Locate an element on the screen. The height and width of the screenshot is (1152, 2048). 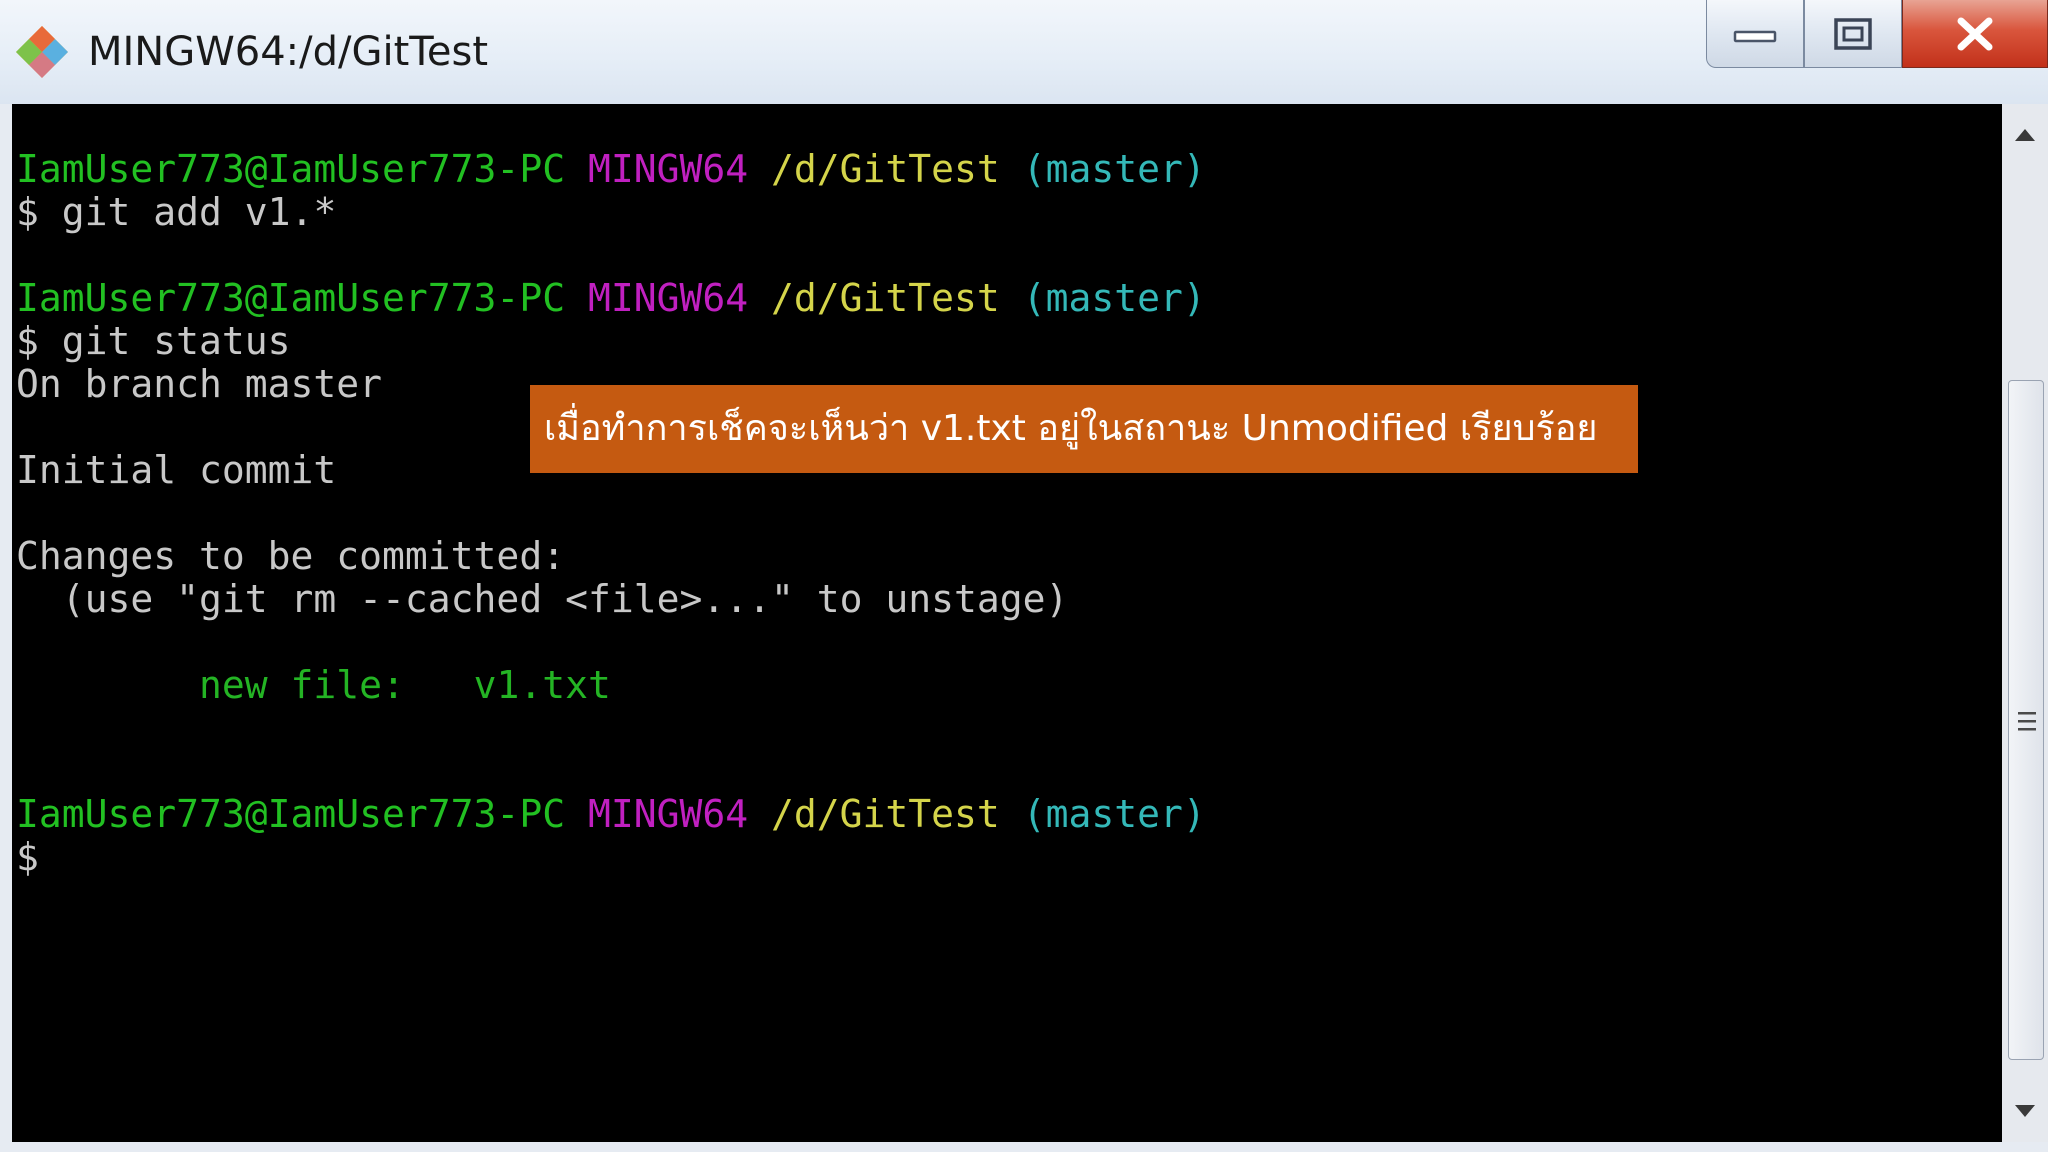
close-icon is located at coordinates (1975, 33).